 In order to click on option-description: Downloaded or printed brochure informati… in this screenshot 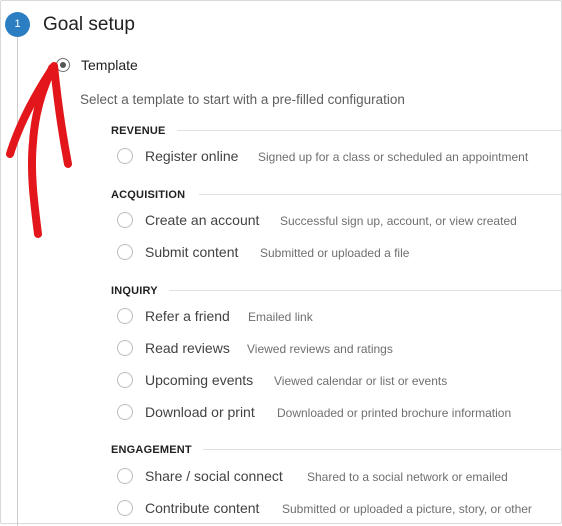, I will do `click(394, 413)`.